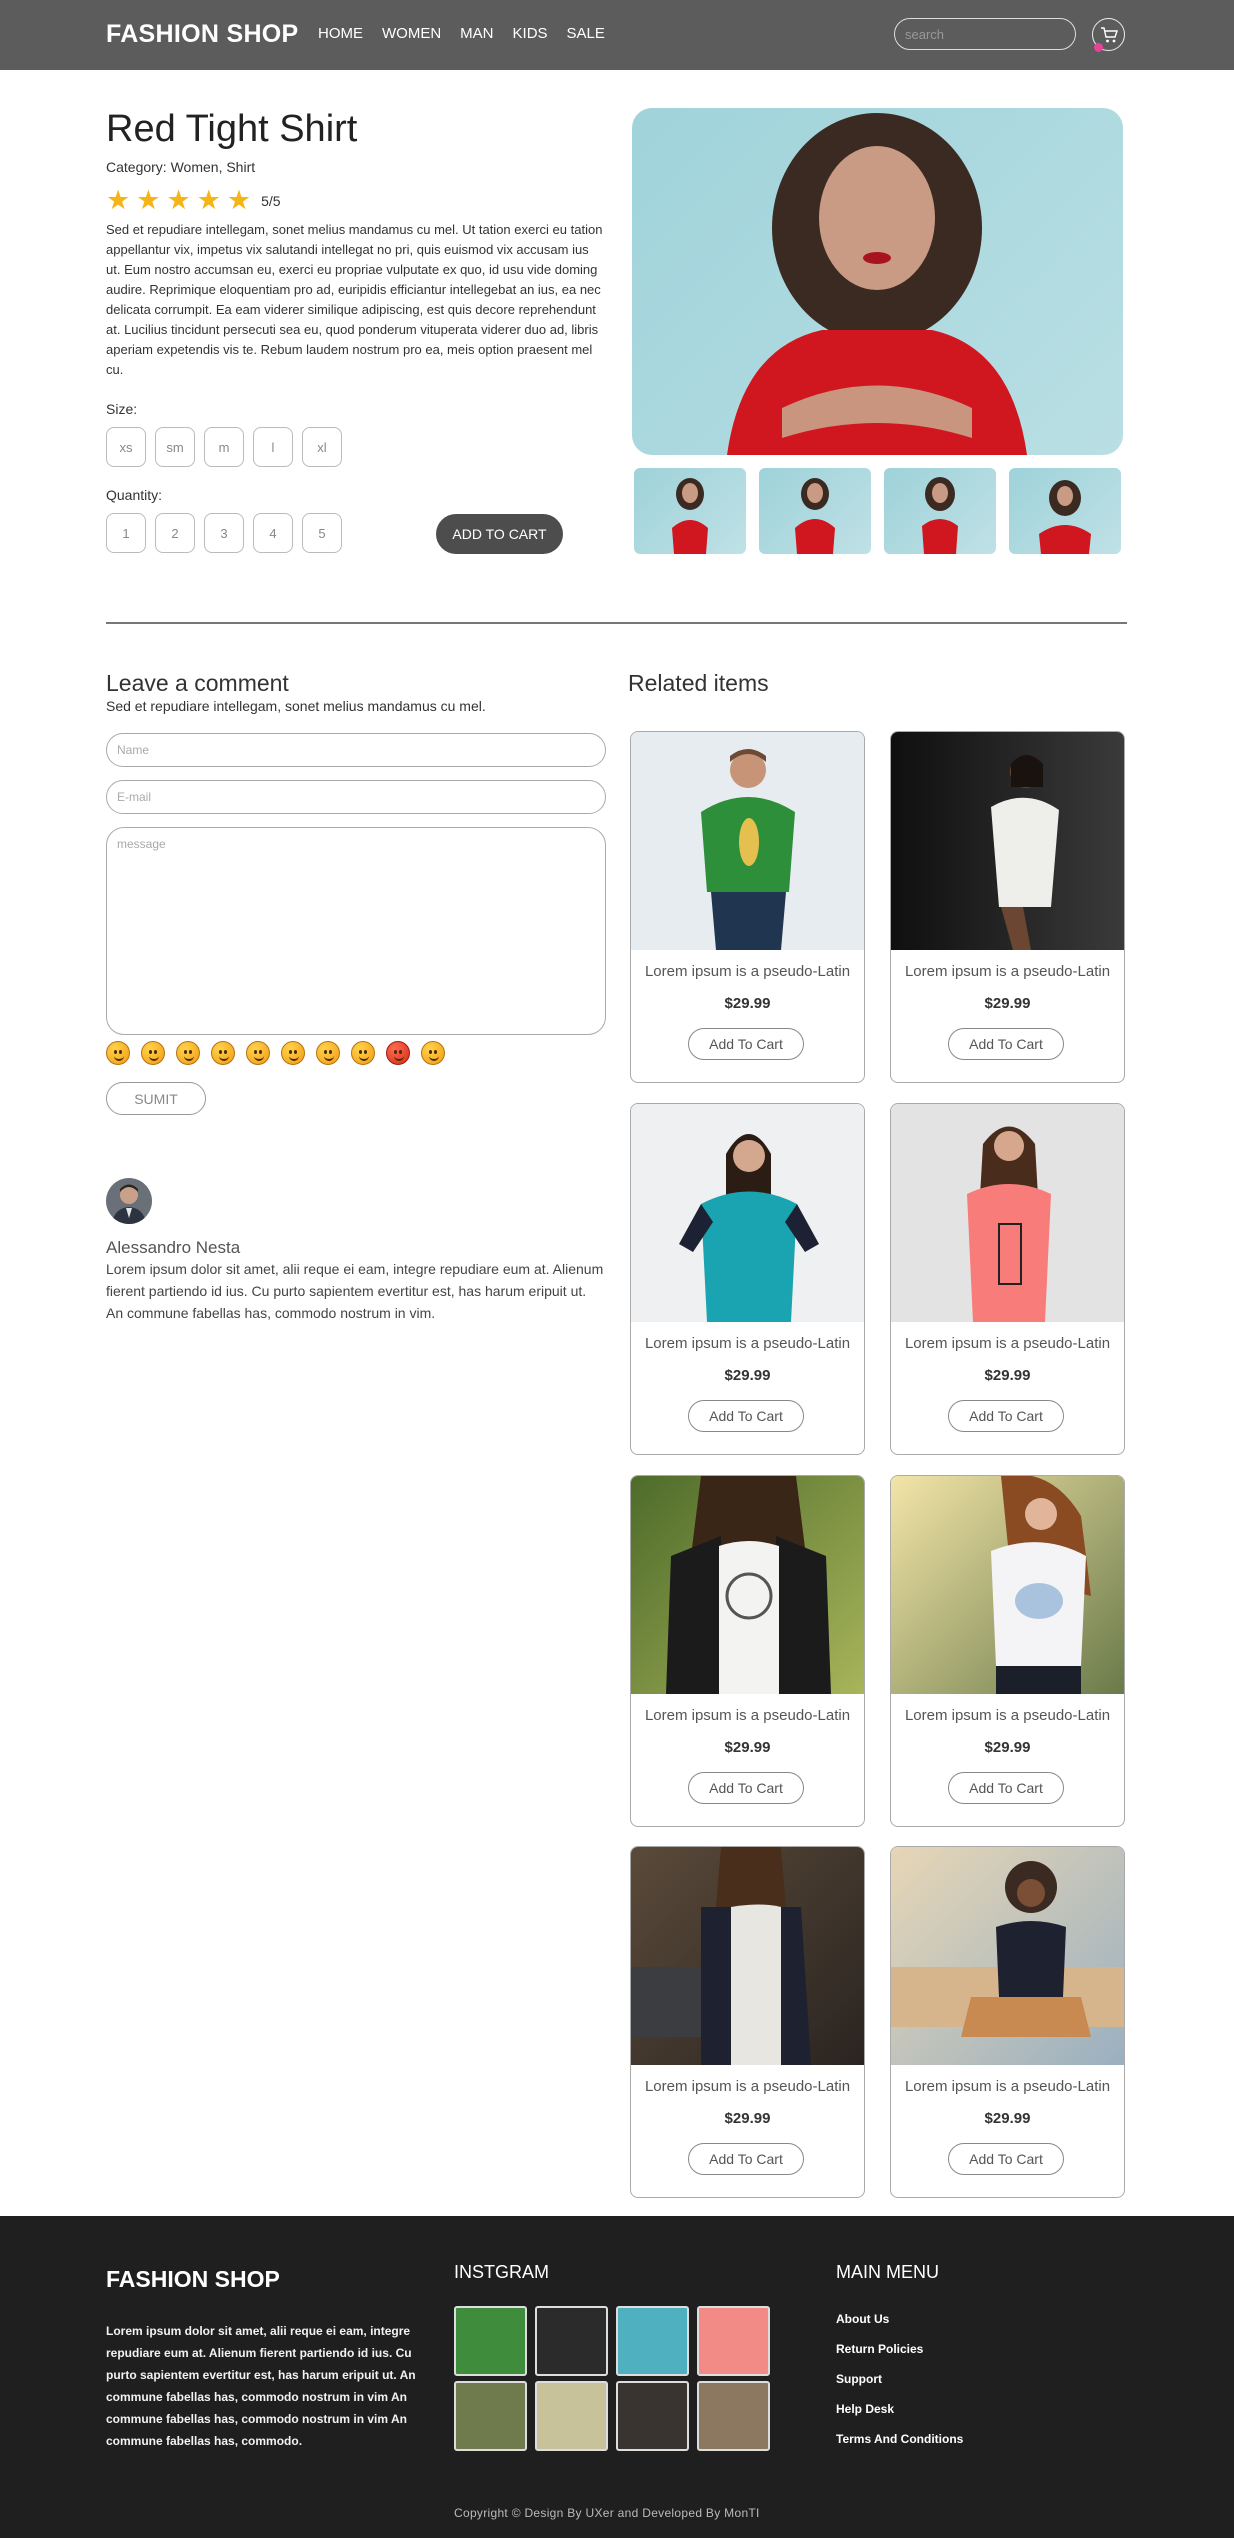 The width and height of the screenshot is (1234, 2538). Describe the element at coordinates (178, 200) in the screenshot. I see `star-icon: ★` at that location.